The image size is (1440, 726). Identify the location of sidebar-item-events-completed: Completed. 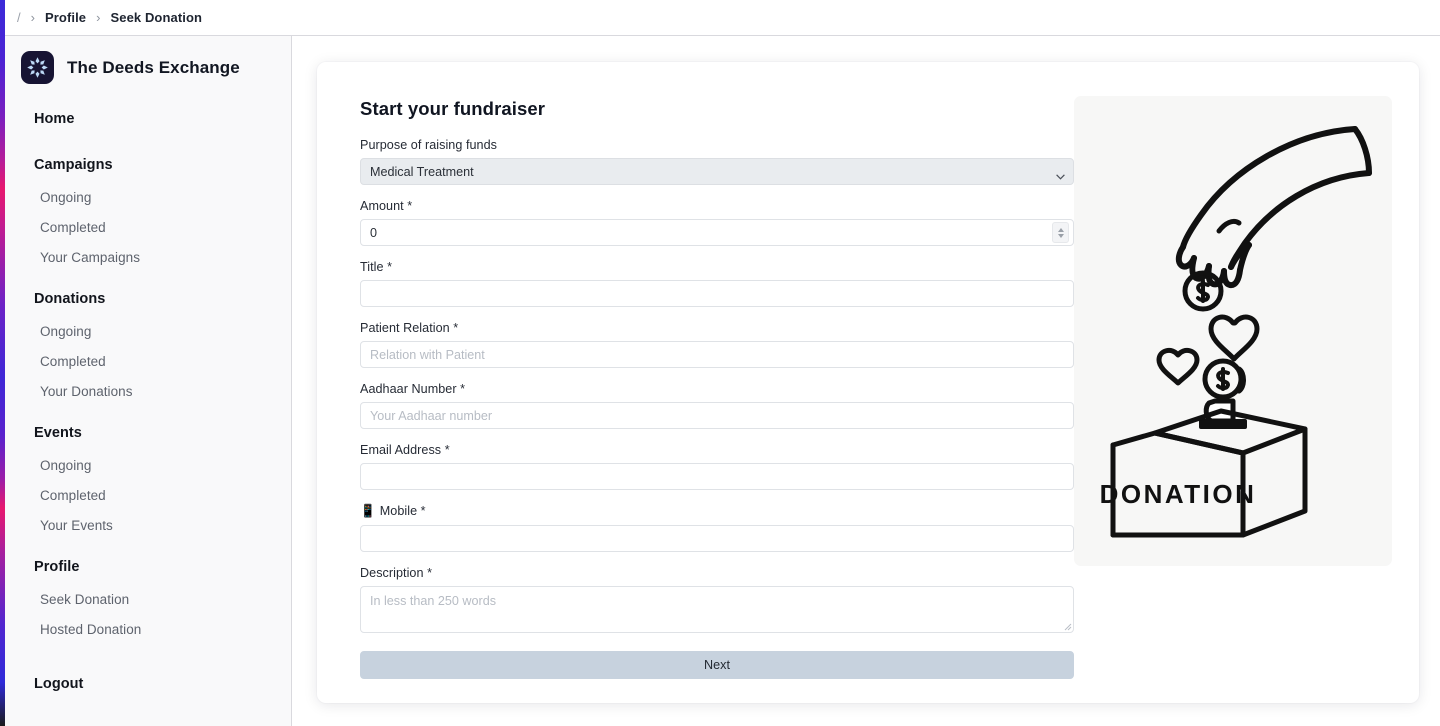
(148, 496).